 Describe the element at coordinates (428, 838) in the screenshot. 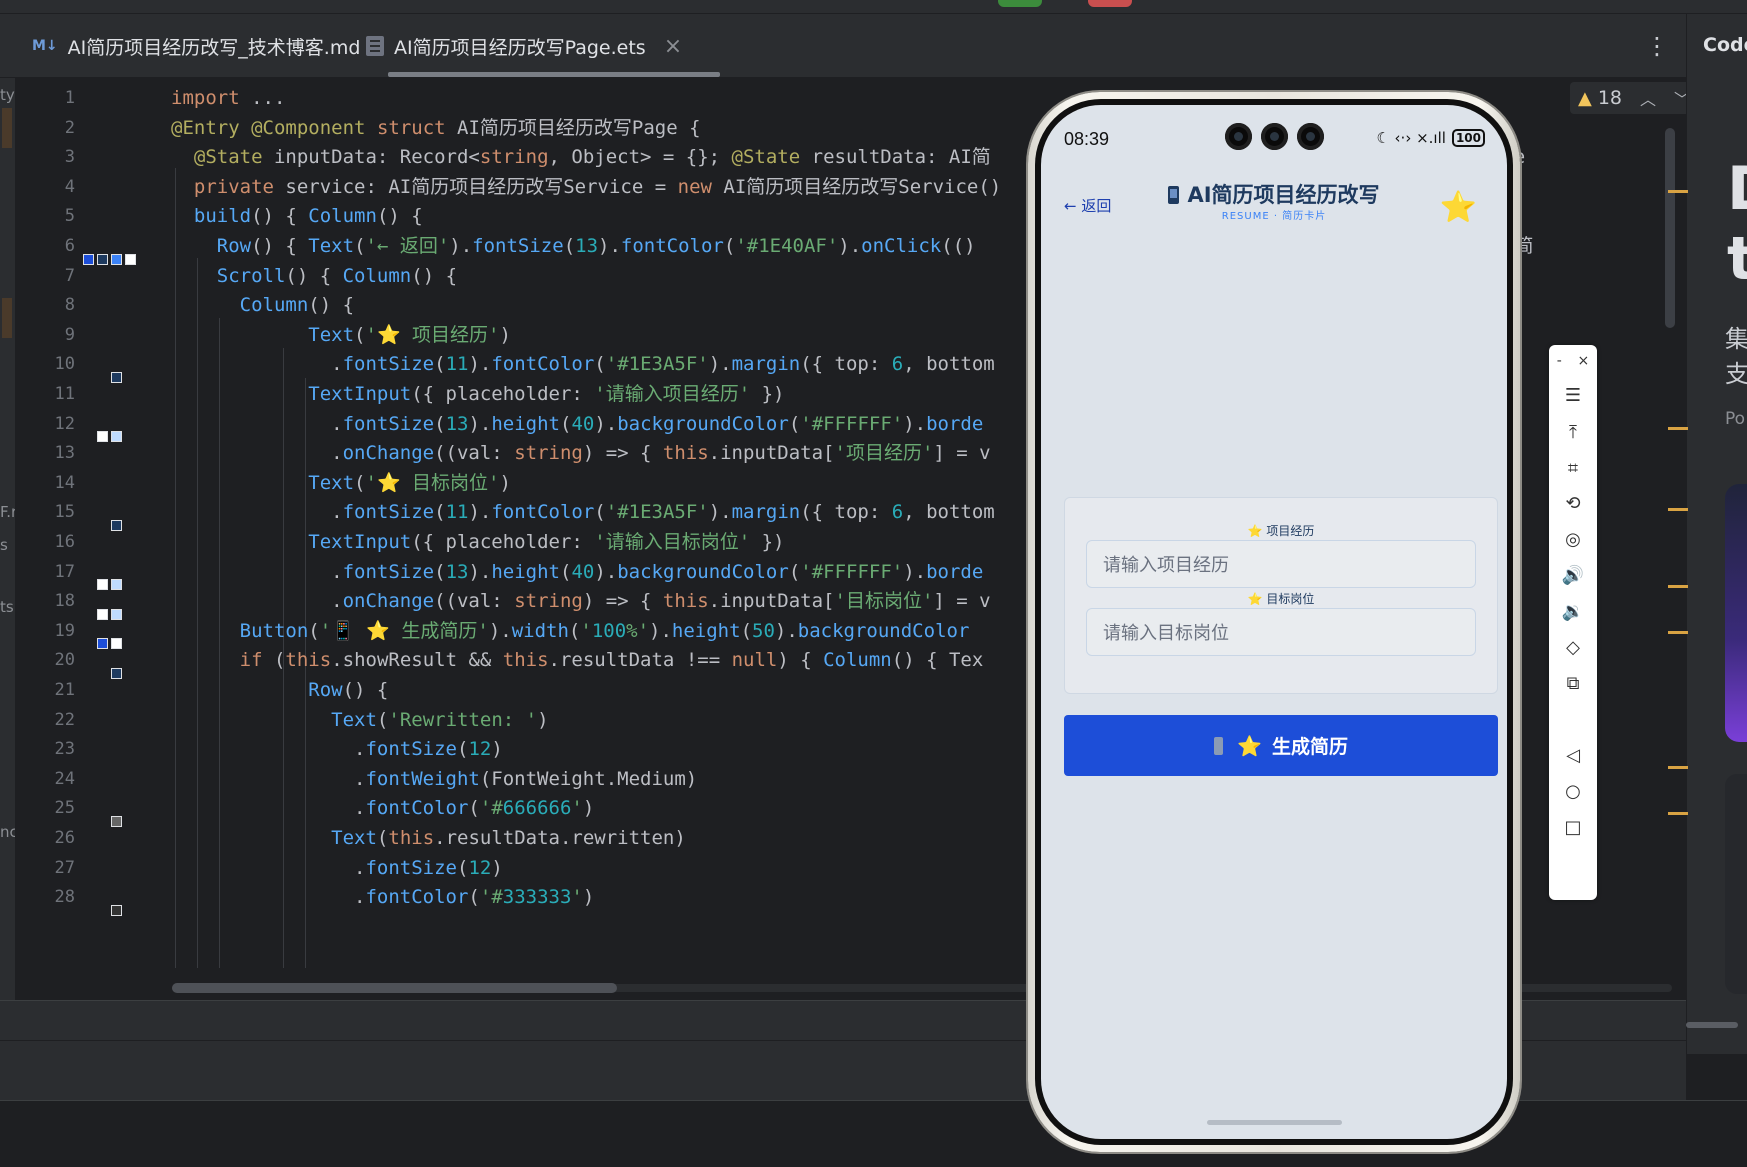

I see `code-line: Text(this.resultData.rewritten)` at that location.